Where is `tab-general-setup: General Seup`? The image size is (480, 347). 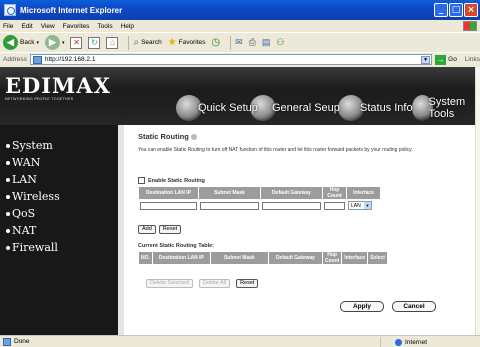 tab-general-setup: General Seup is located at coordinates (295, 108).